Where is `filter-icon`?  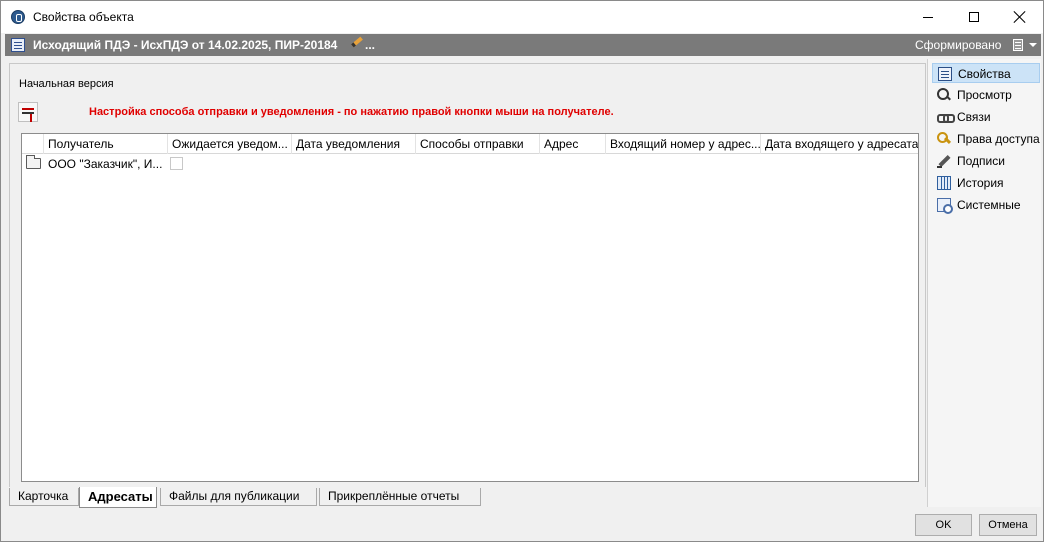 filter-icon is located at coordinates (28, 115).